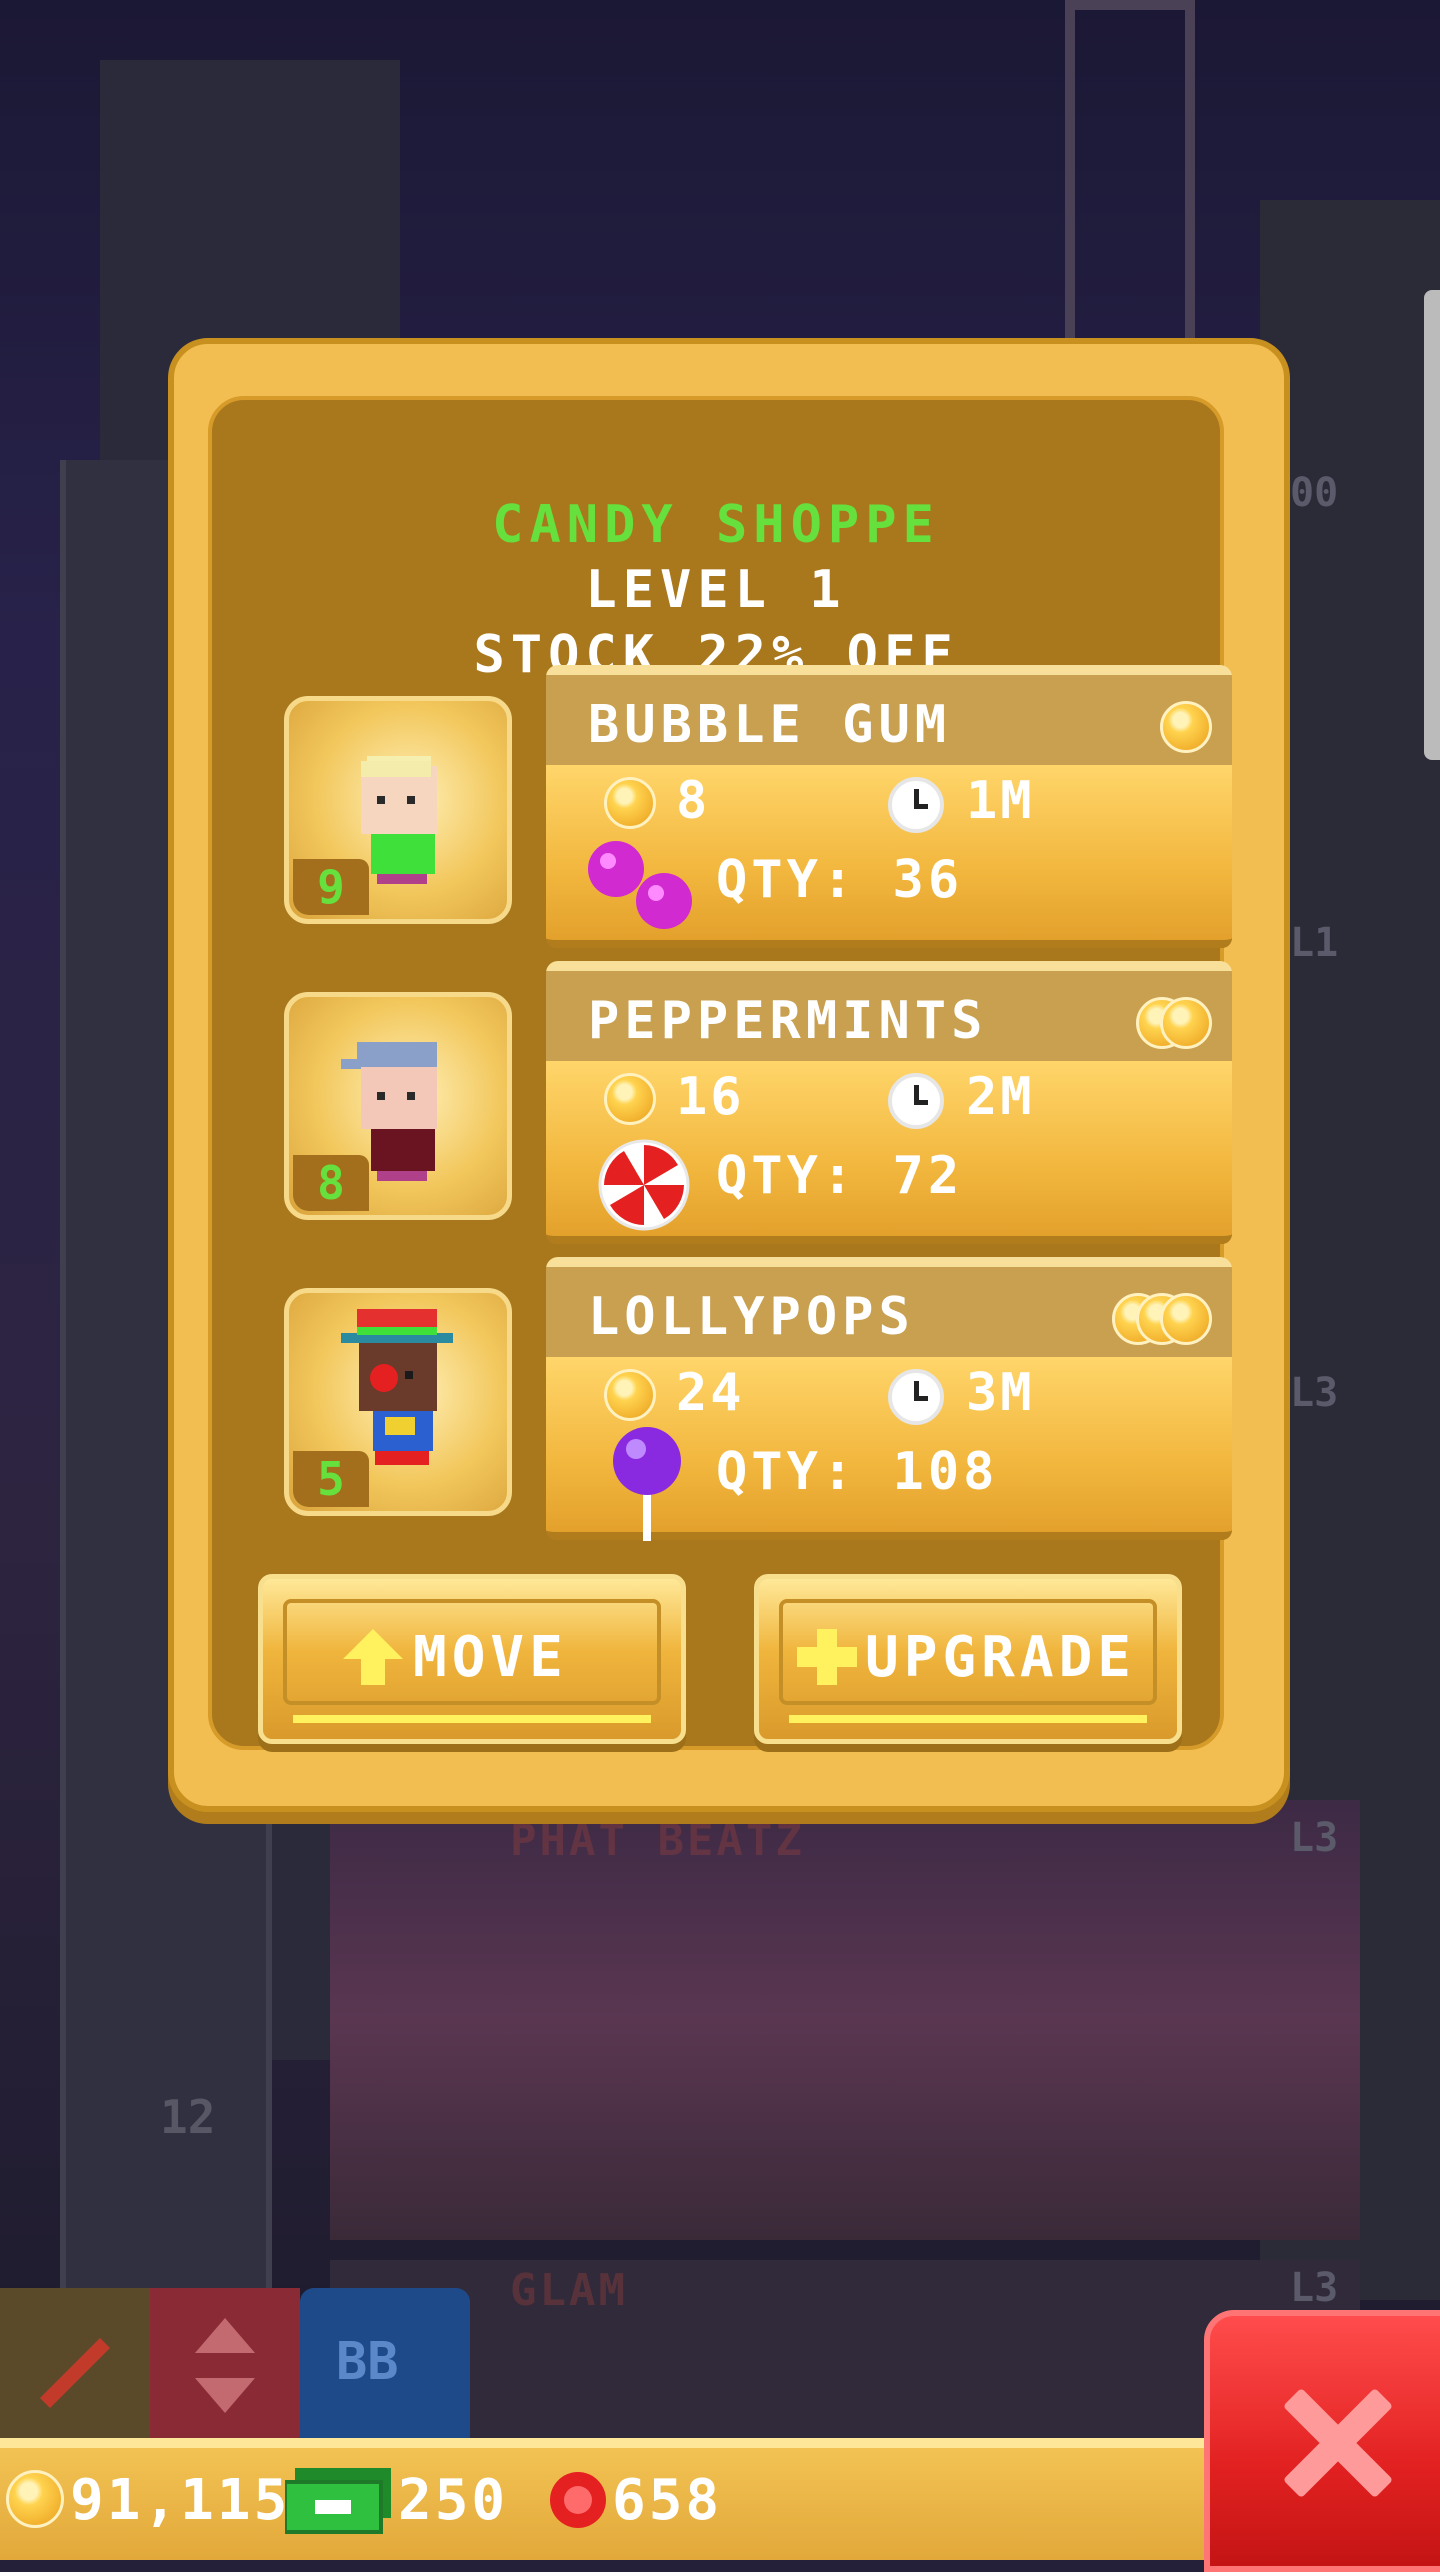 The image size is (1440, 2572). Describe the element at coordinates (569, 2290) in the screenshot. I see `floor-name-glam: GLAM` at that location.